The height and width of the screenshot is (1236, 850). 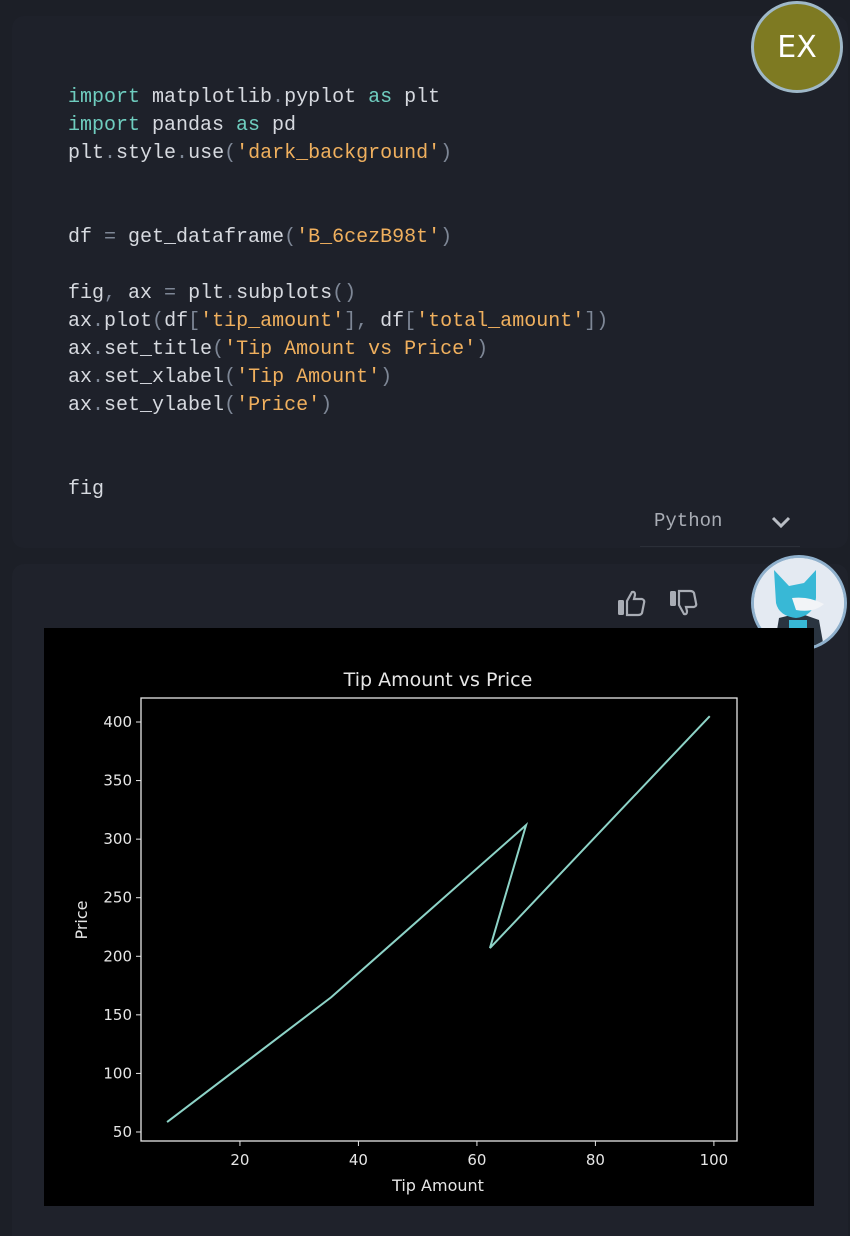 I want to click on user-avatar: EX, so click(x=797, y=47).